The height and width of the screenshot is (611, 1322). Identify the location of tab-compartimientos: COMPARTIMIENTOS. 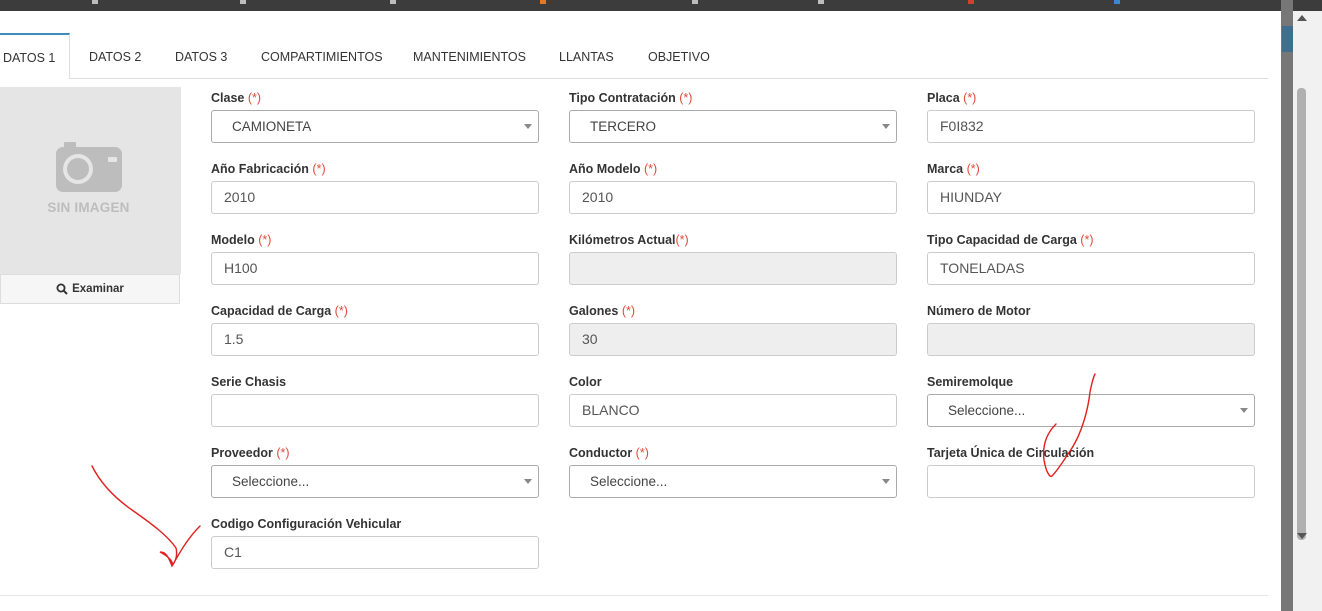
(322, 55).